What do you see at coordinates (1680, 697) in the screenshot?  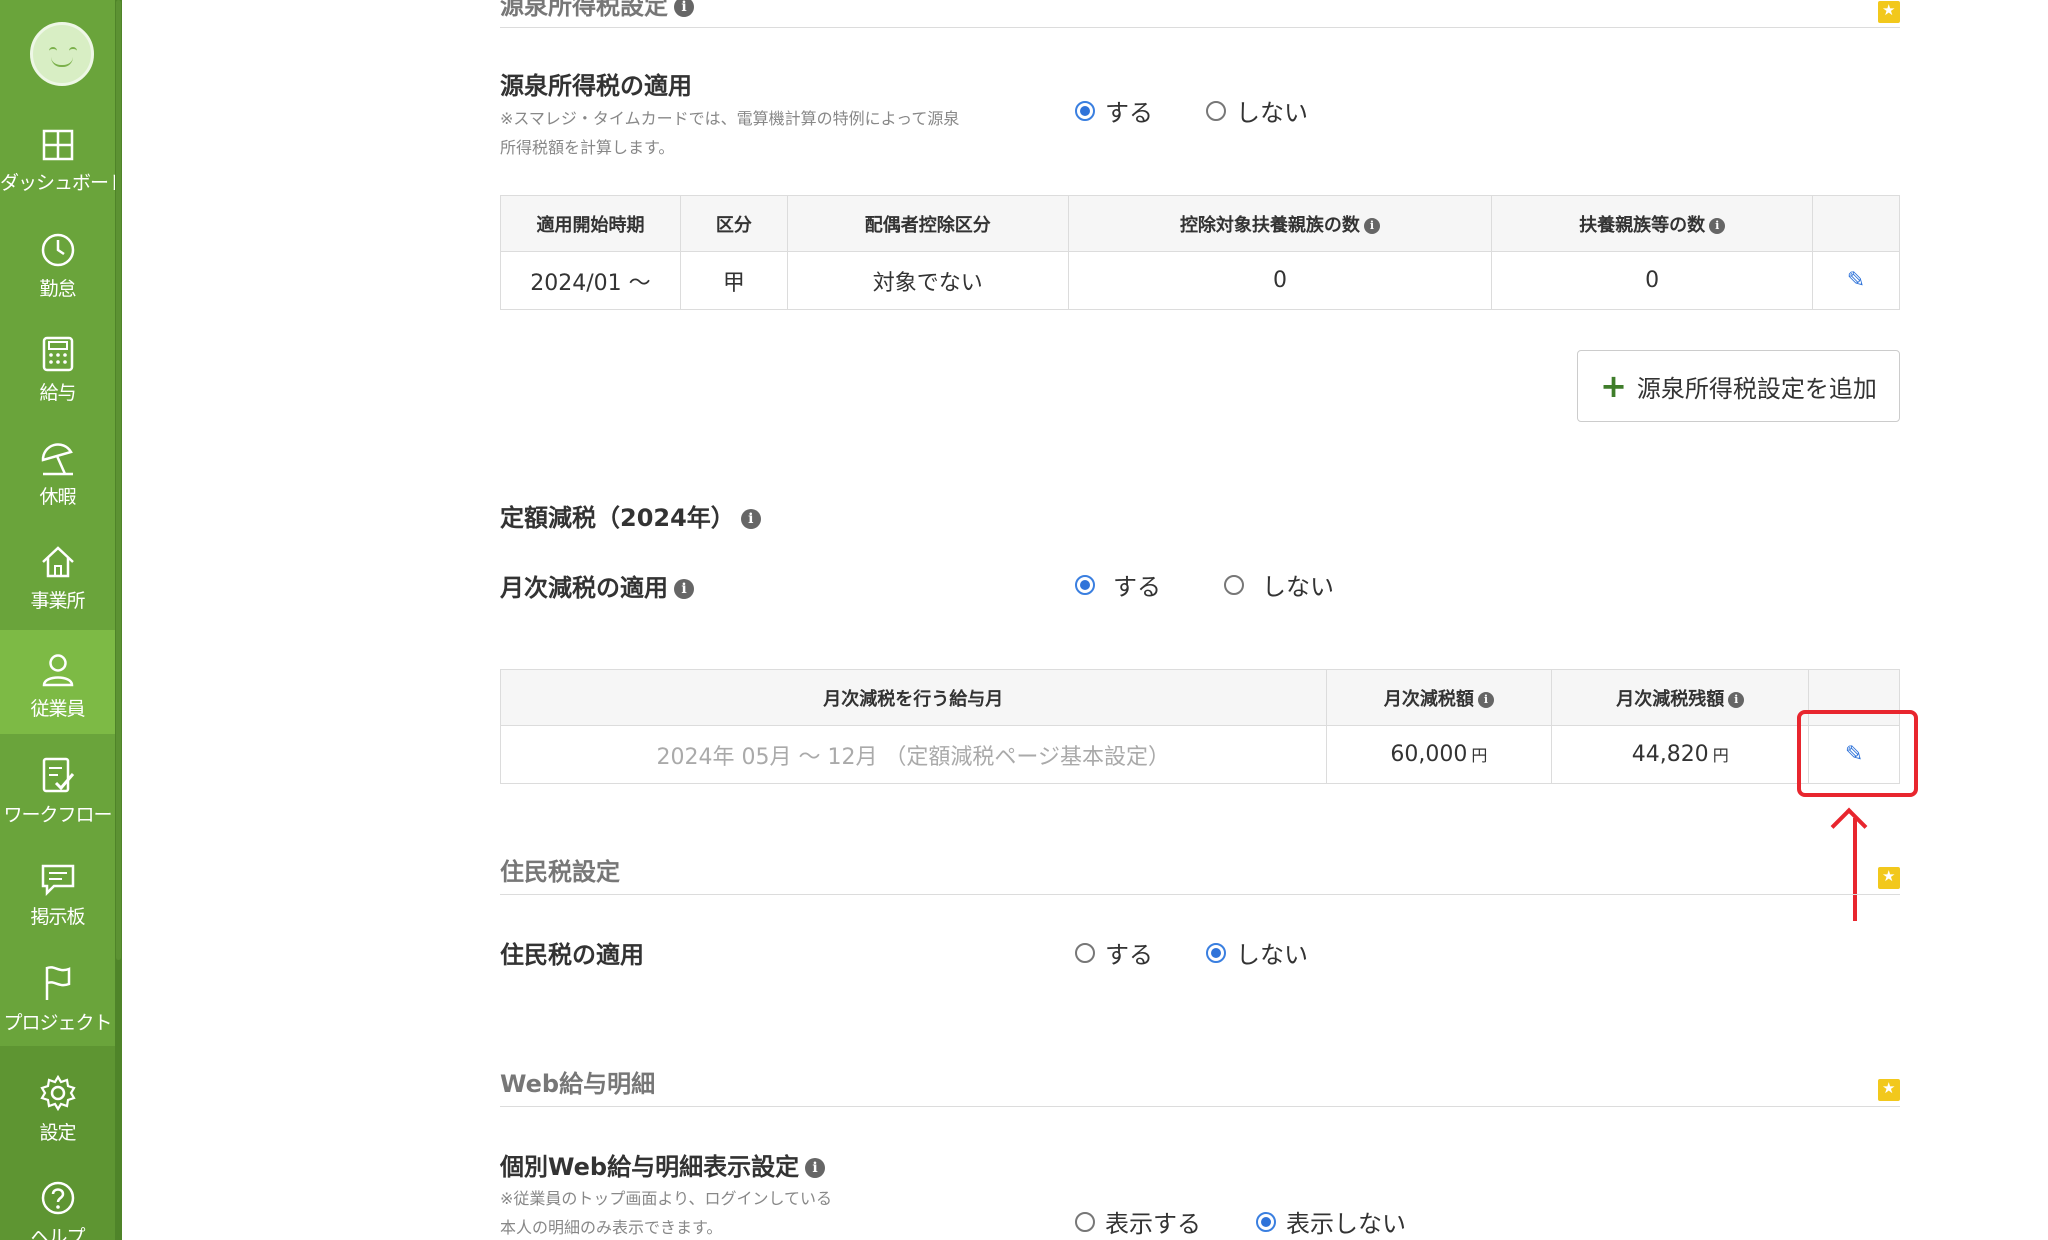 I see `column-header: 月次減税残額 i` at bounding box center [1680, 697].